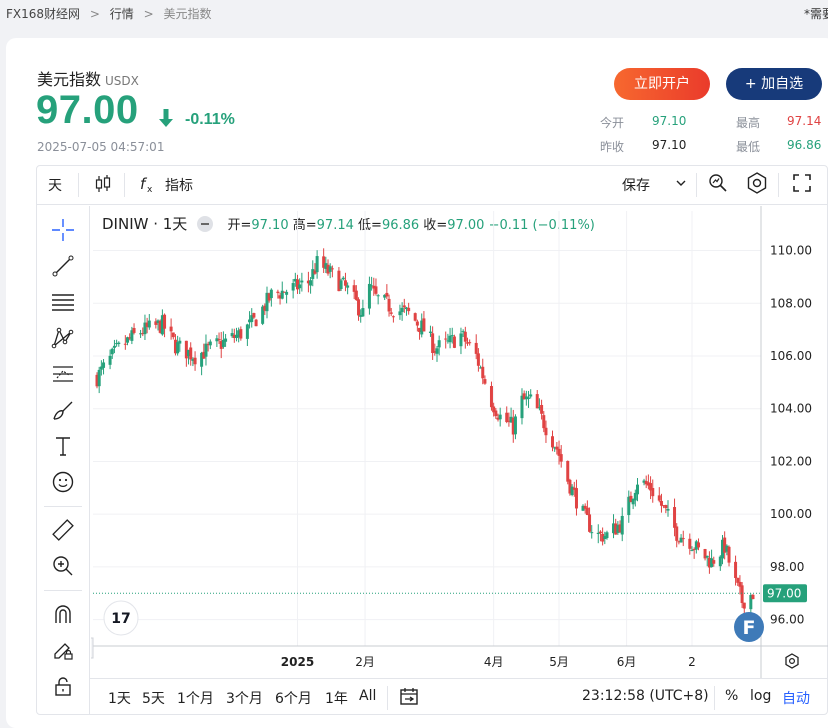 The width and height of the screenshot is (828, 728). What do you see at coordinates (409, 696) in the screenshot?
I see `calendar-range-icon` at bounding box center [409, 696].